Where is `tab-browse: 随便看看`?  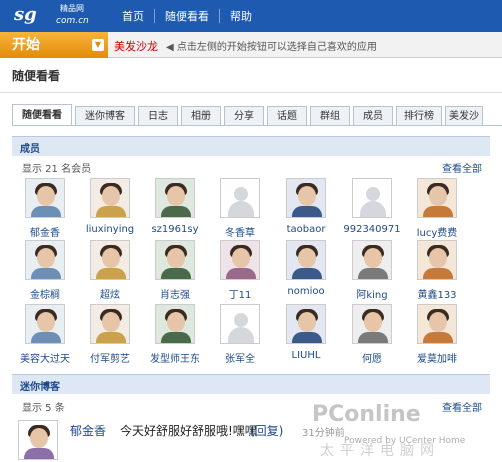 tab-browse: 随便看看 is located at coordinates (42, 115).